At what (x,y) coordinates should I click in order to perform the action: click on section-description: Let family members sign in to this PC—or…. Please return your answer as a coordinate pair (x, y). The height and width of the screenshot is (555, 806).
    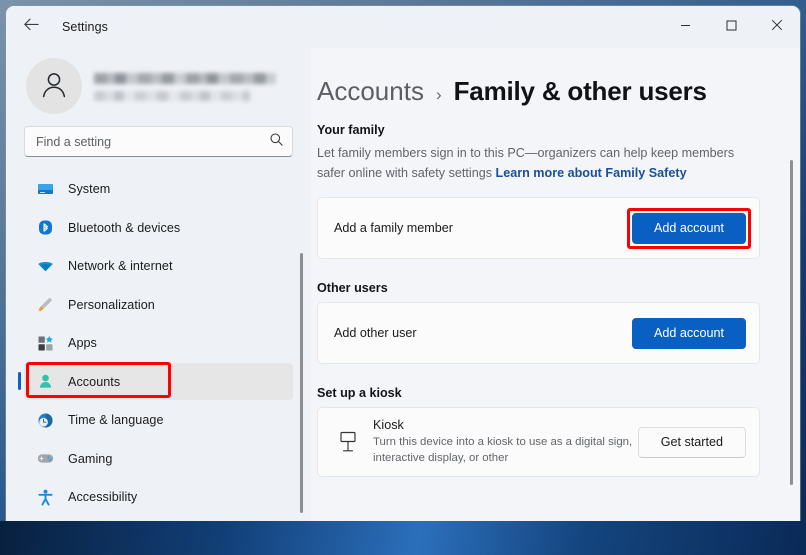
    Looking at the image, I should click on (528, 163).